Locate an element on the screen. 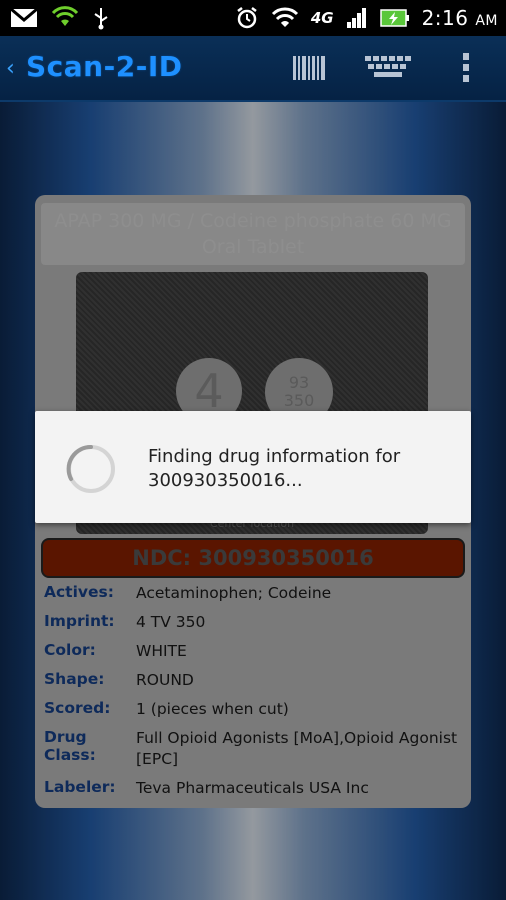 The width and height of the screenshot is (506, 900). info-row-shape: Shape: ROUND is located at coordinates (254, 680).